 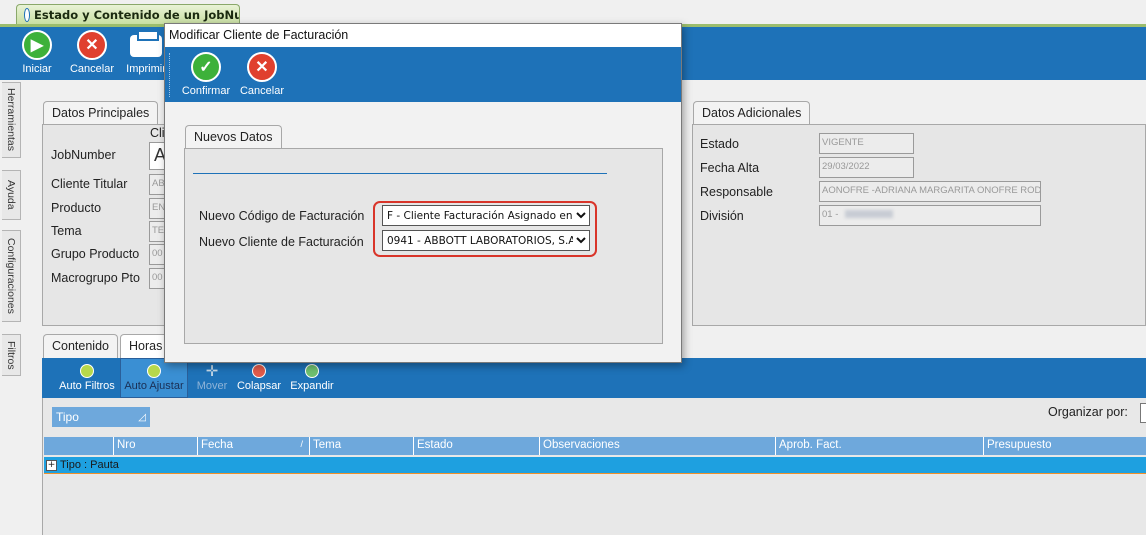 What do you see at coordinates (254, 446) in the screenshot?
I see `col-header-fecha: Fecha /` at bounding box center [254, 446].